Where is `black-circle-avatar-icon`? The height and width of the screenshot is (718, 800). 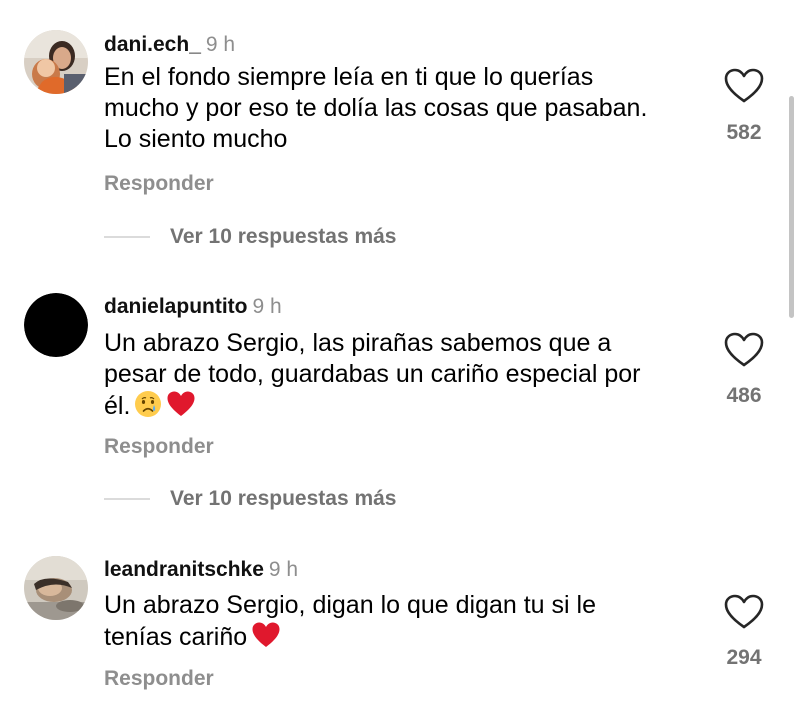 black-circle-avatar-icon is located at coordinates (56, 325).